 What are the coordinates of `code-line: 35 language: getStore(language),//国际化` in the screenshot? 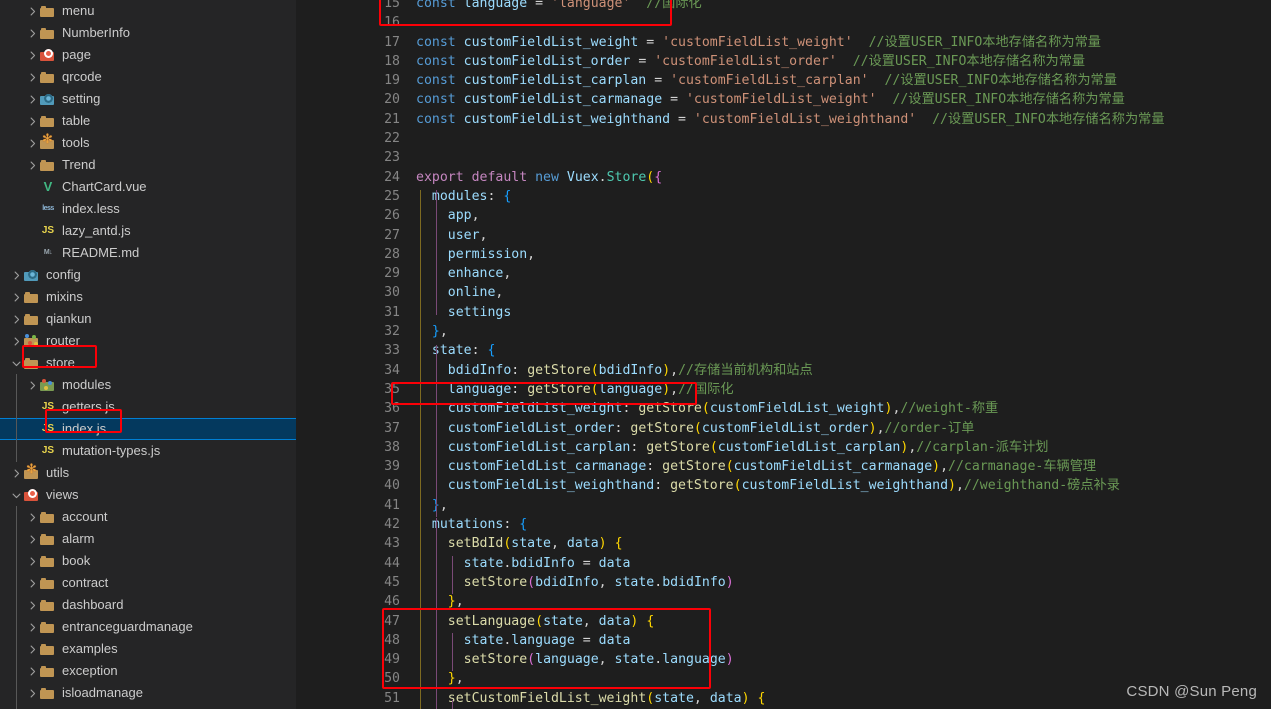 It's located at (783, 389).